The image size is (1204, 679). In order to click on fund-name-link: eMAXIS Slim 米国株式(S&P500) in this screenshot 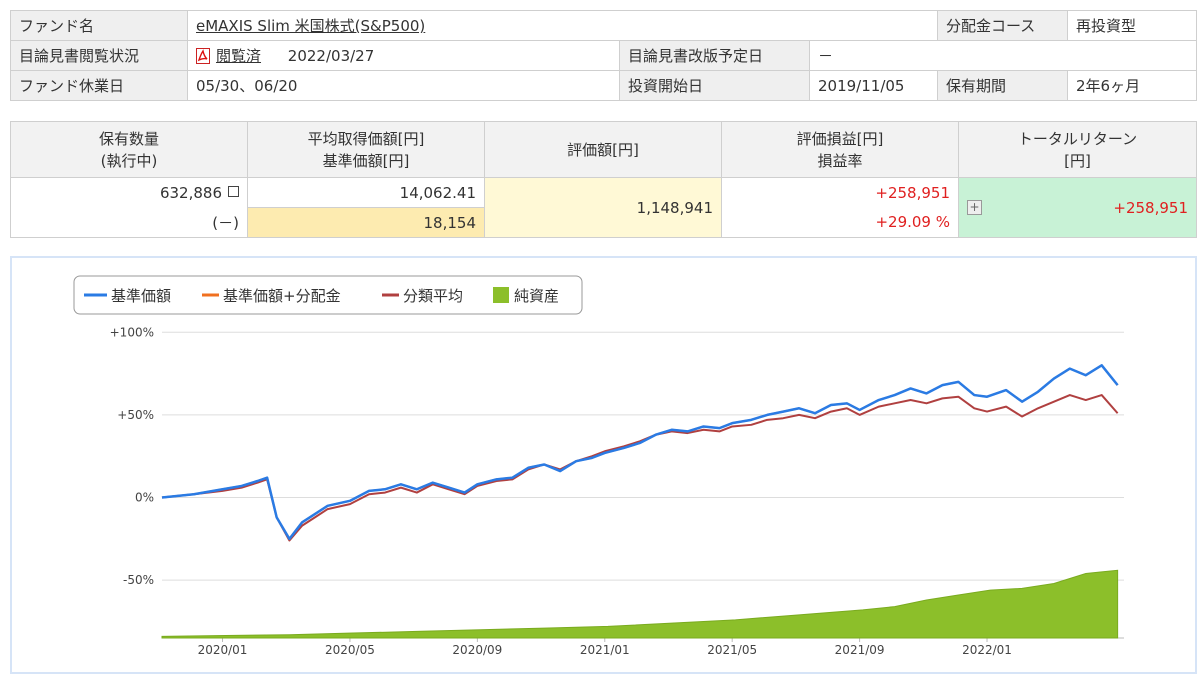, I will do `click(310, 26)`.